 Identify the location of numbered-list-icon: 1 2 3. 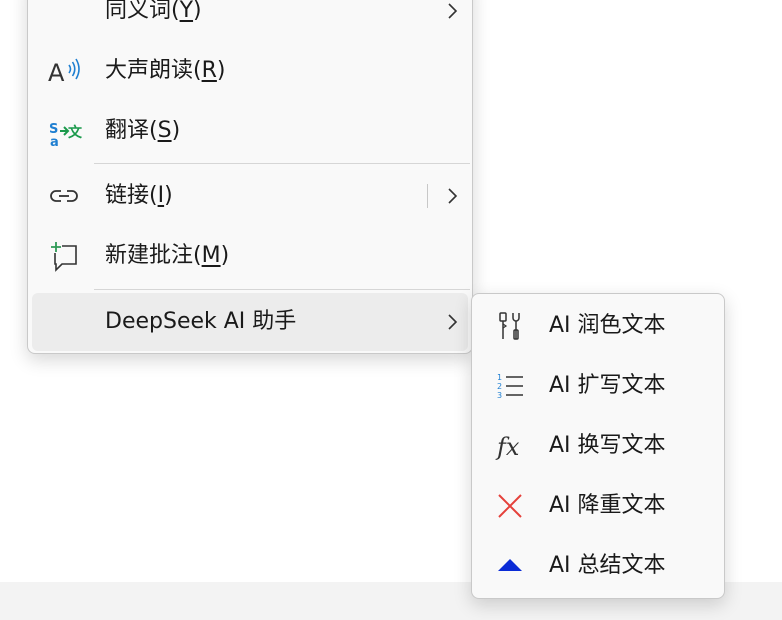
(510, 386).